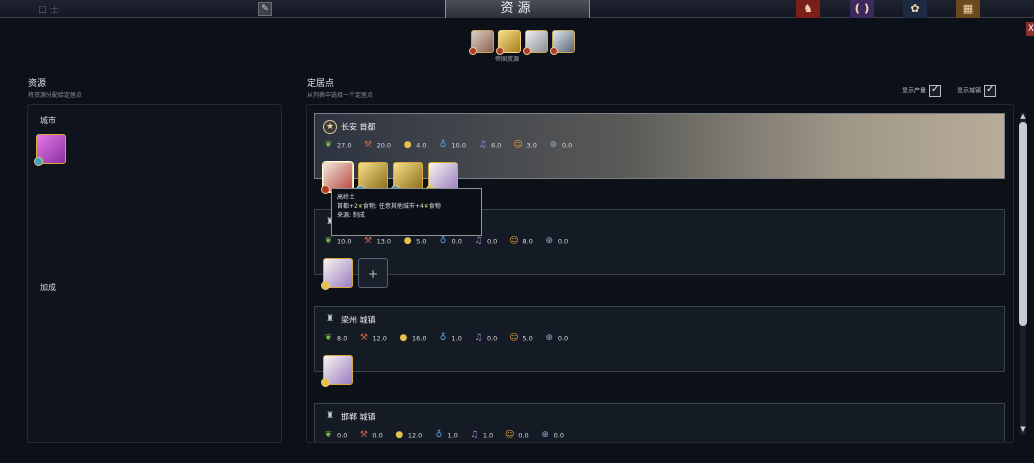 The image size is (1034, 463). I want to click on globe-icon, so click(562, 42).